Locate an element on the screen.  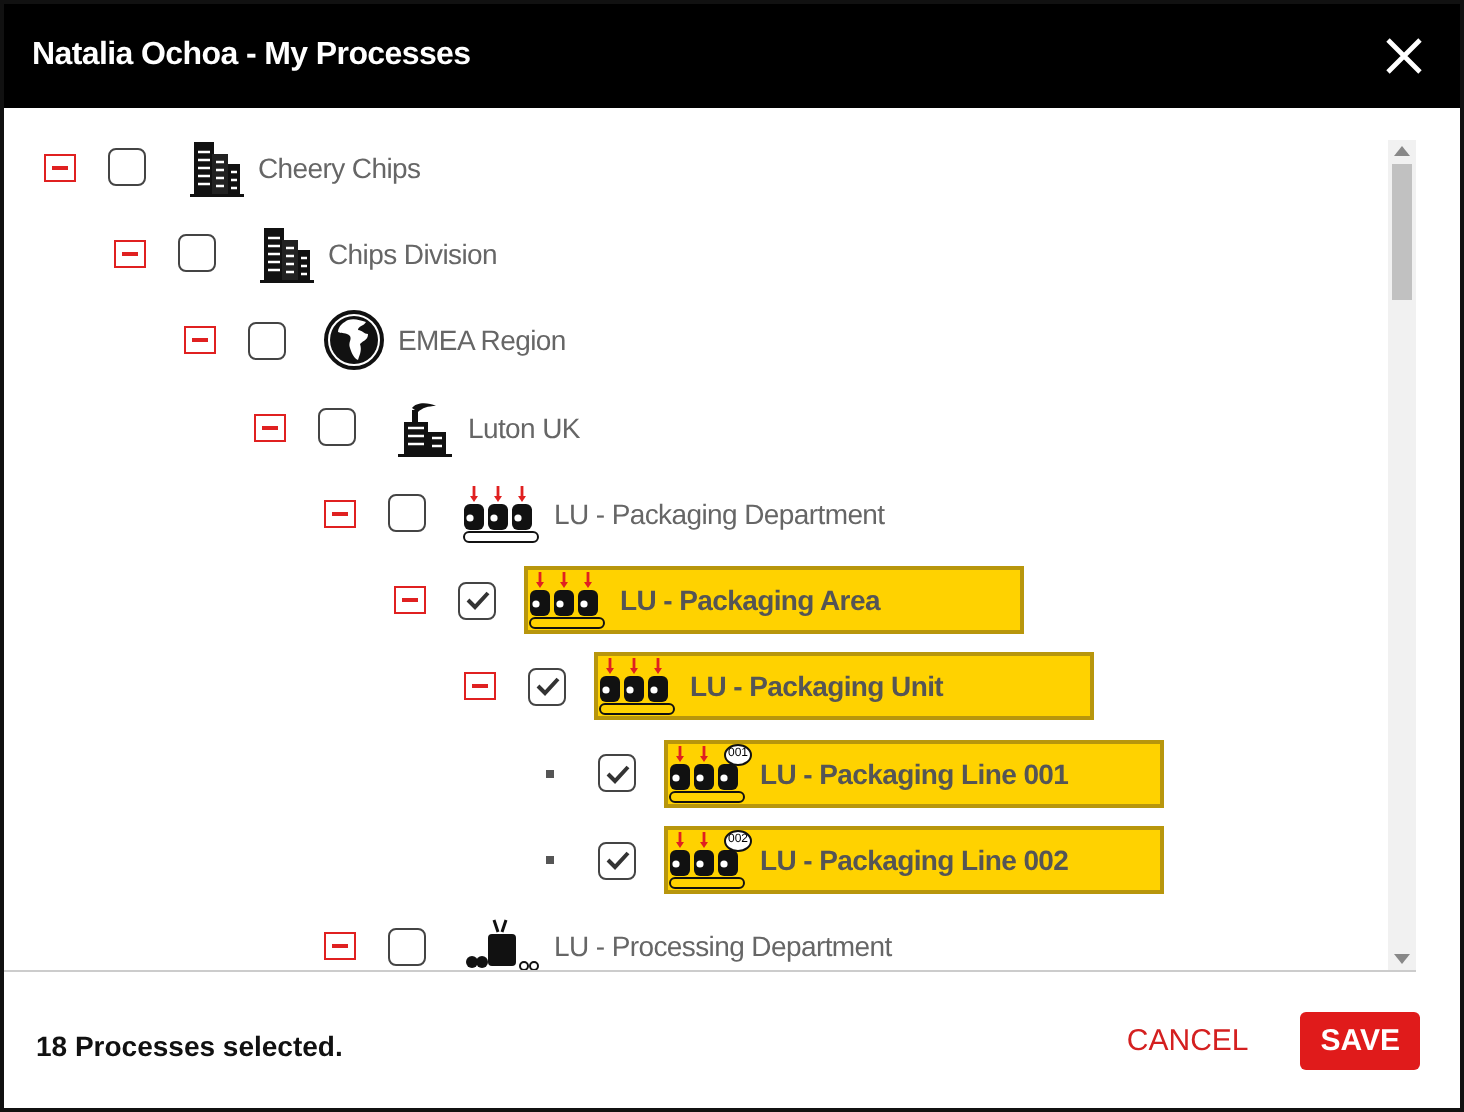
selected-node: LU - Packaging Area is located at coordinates (774, 600).